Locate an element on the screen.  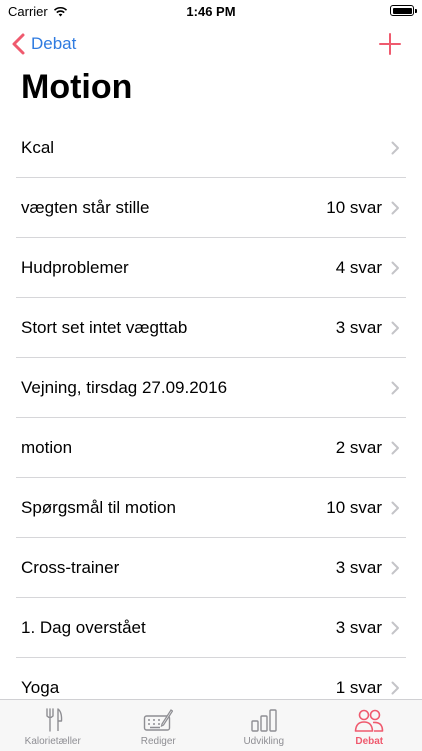
list-item: Stort set intet vægttab 3 svar is located at coordinates (211, 328).